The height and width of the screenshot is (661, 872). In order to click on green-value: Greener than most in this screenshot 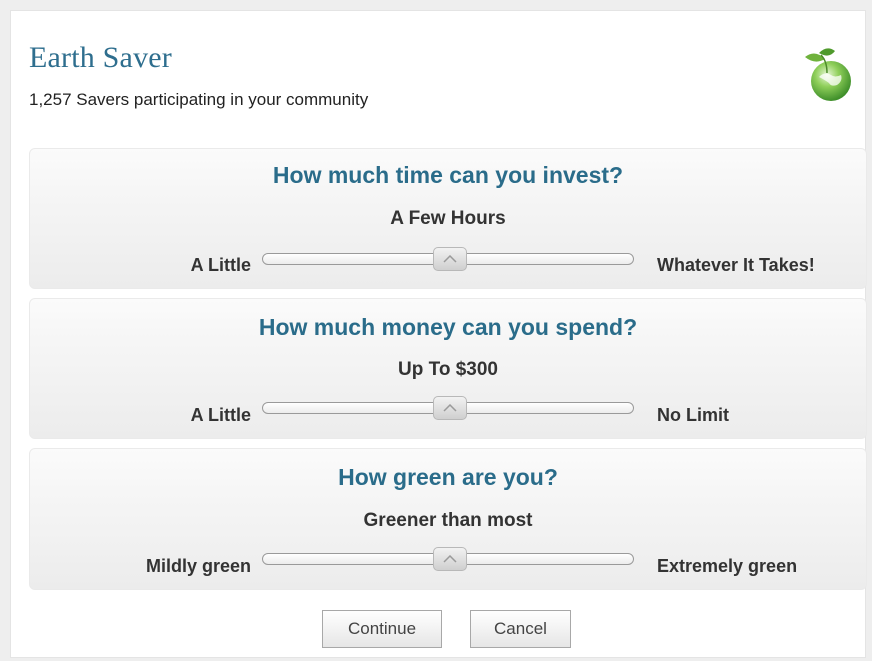, I will do `click(448, 520)`.